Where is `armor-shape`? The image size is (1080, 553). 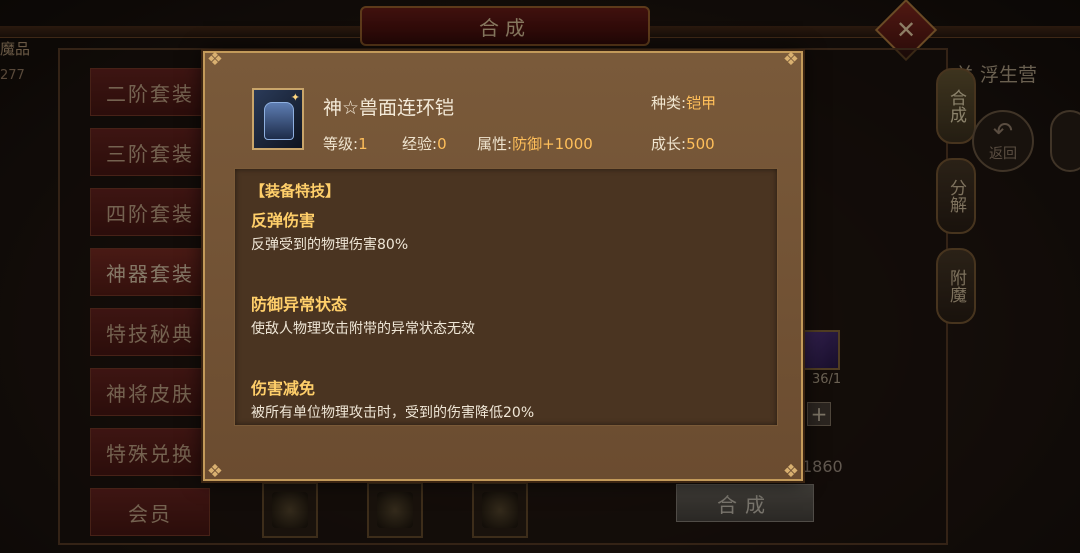 armor-shape is located at coordinates (279, 121).